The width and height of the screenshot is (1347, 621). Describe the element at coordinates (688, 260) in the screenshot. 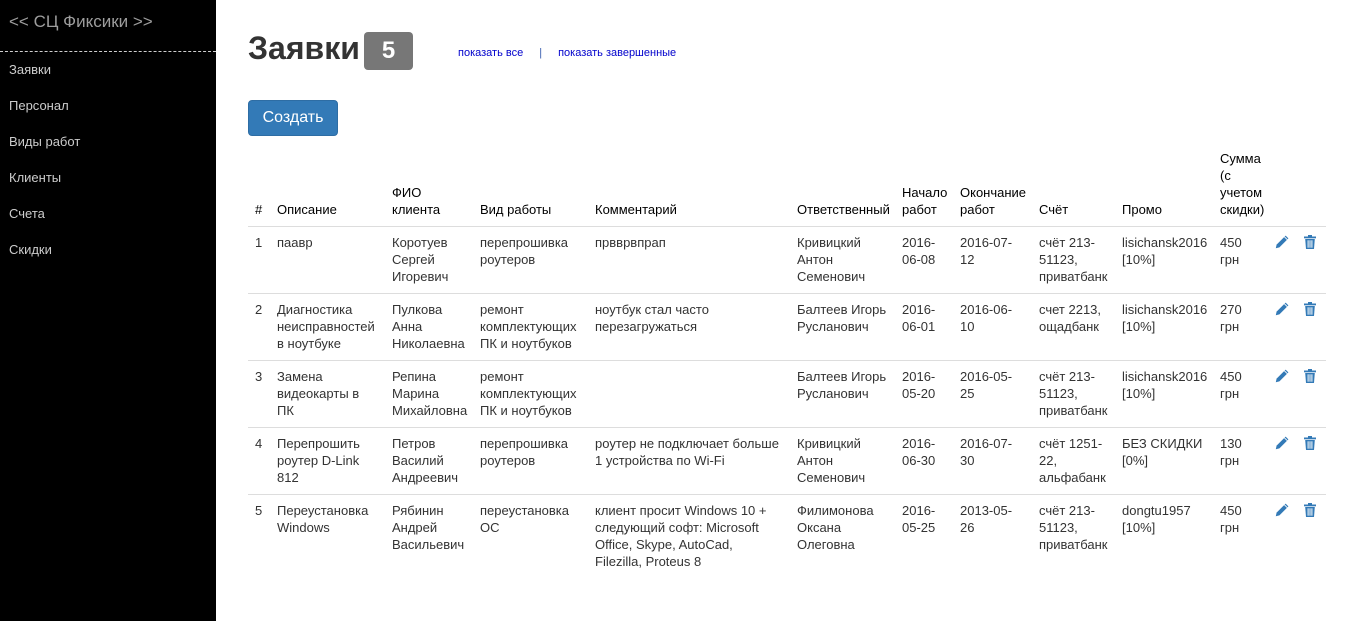

I see `row-comment: првврвпрап` at that location.